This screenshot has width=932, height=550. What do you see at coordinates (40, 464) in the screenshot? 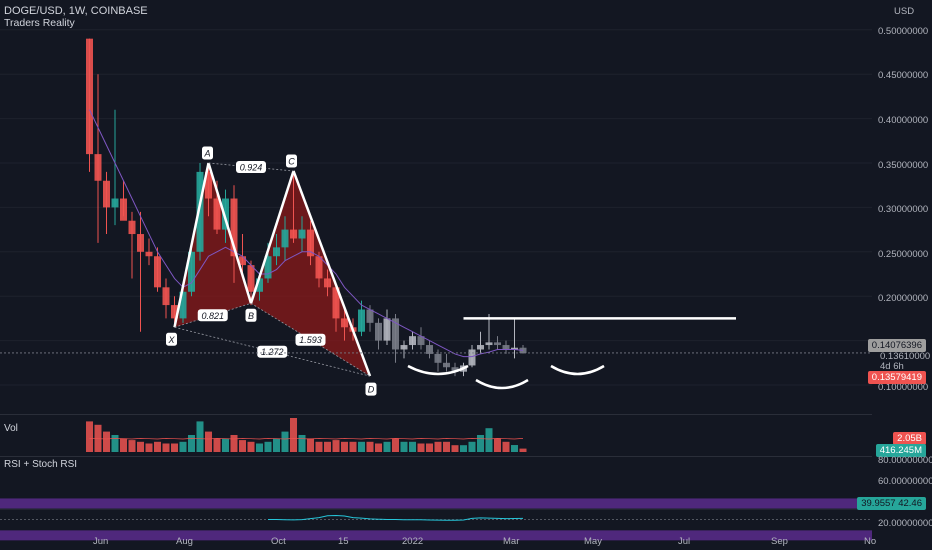
I see `rsi-pane-label: RSI + Stoch RSI` at bounding box center [40, 464].